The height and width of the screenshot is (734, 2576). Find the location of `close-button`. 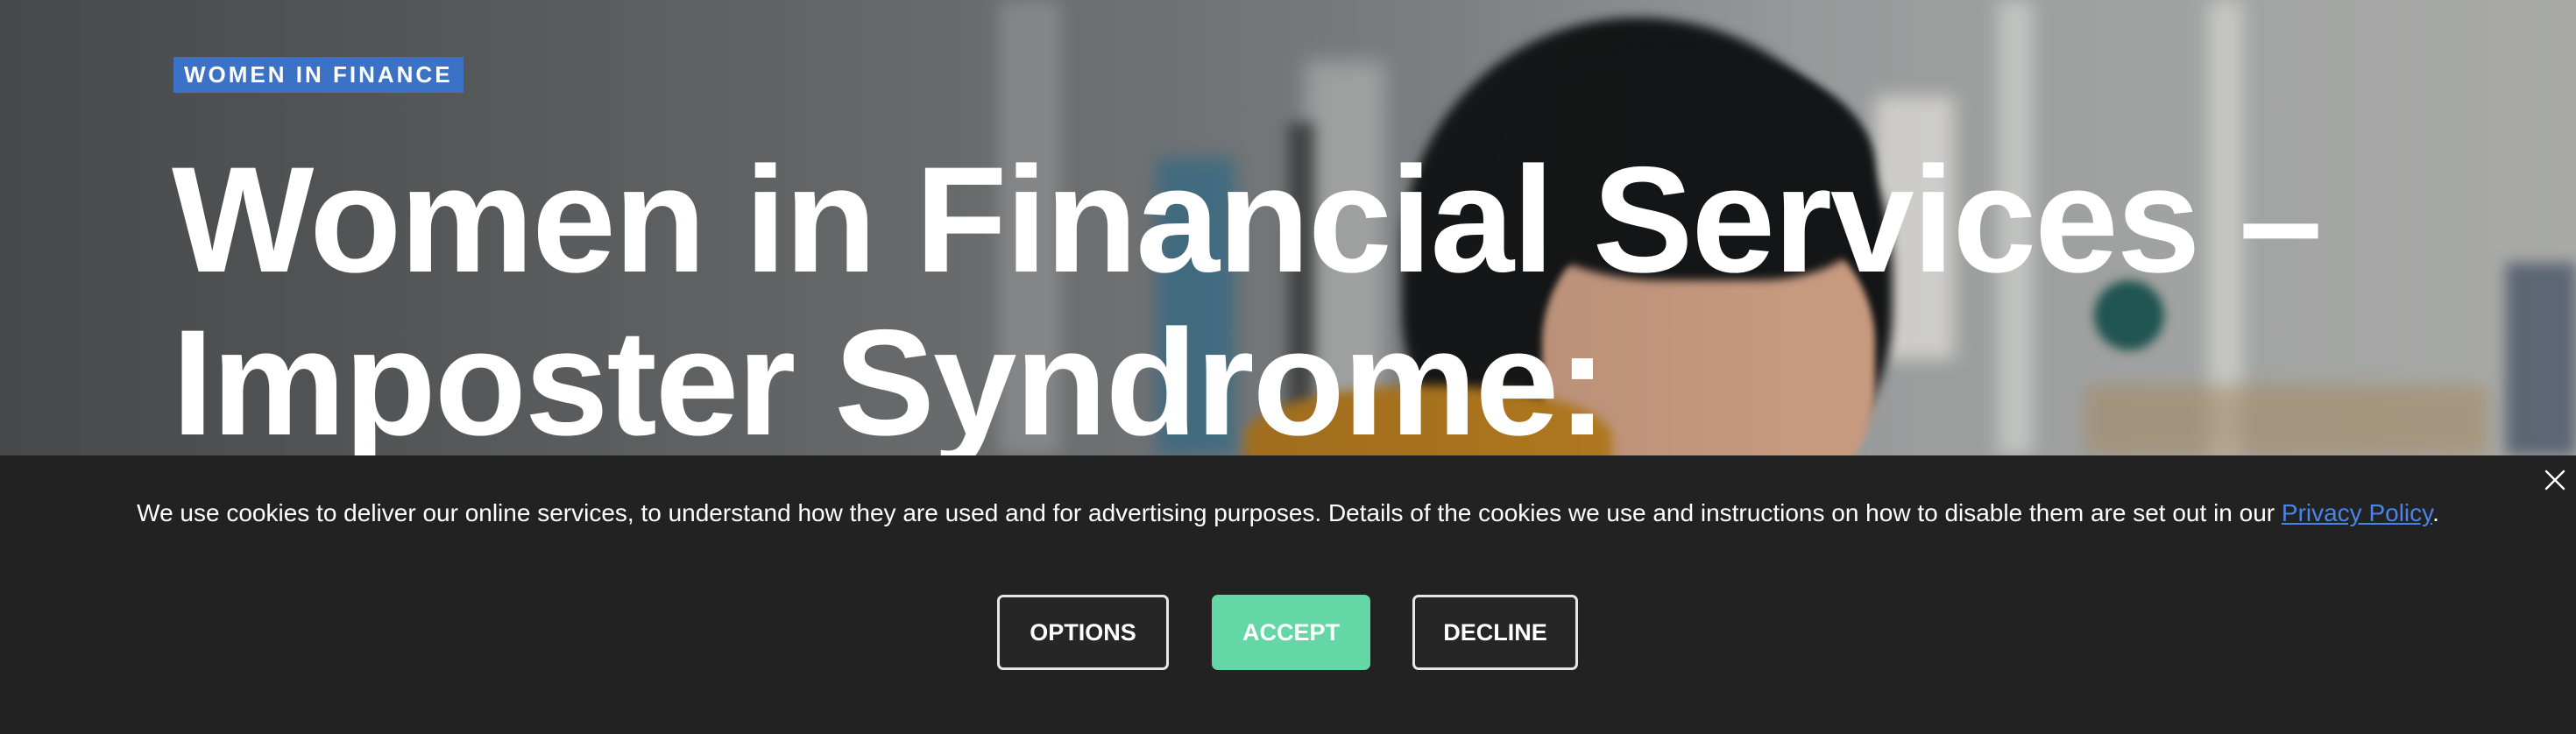

close-button is located at coordinates (2554, 480).